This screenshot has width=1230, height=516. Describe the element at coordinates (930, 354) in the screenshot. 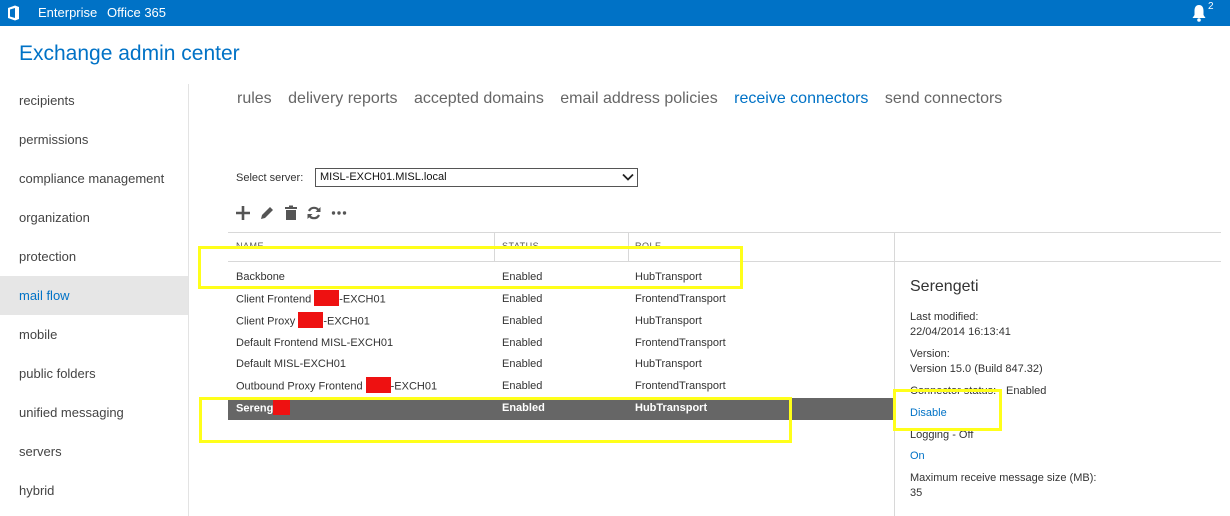

I see `version-label: Version:` at that location.